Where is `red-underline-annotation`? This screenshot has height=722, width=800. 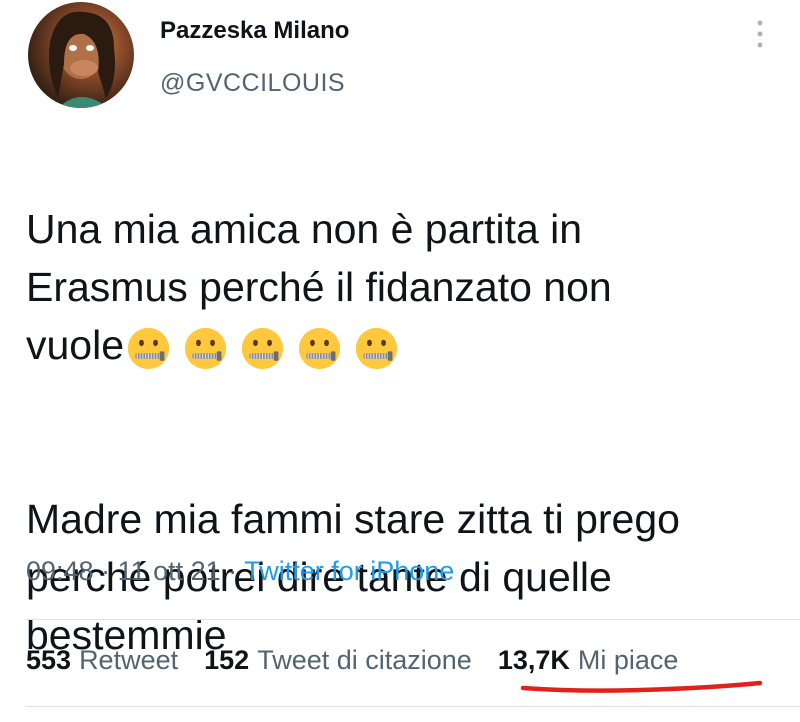
red-underline-annotation is located at coordinates (641, 686).